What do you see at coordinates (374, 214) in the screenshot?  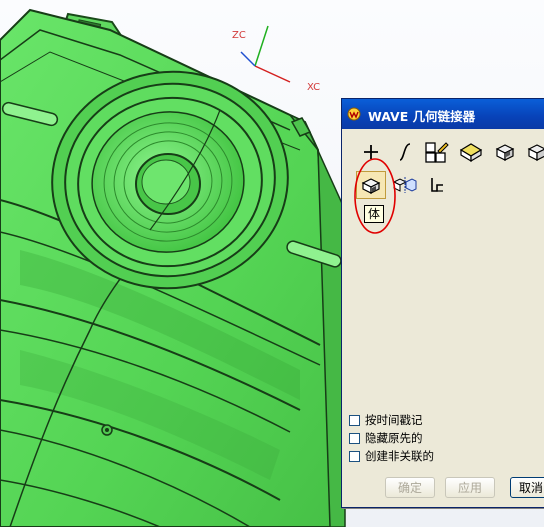 I see `body-tooltip: 体` at bounding box center [374, 214].